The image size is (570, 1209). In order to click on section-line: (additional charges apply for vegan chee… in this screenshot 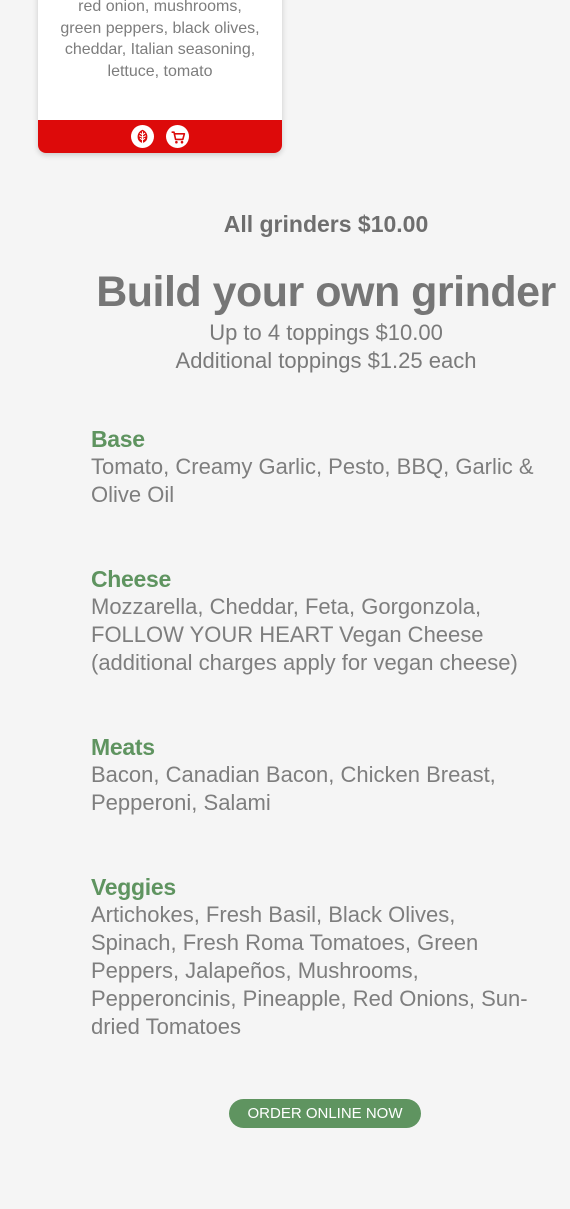, I will do `click(304, 662)`.